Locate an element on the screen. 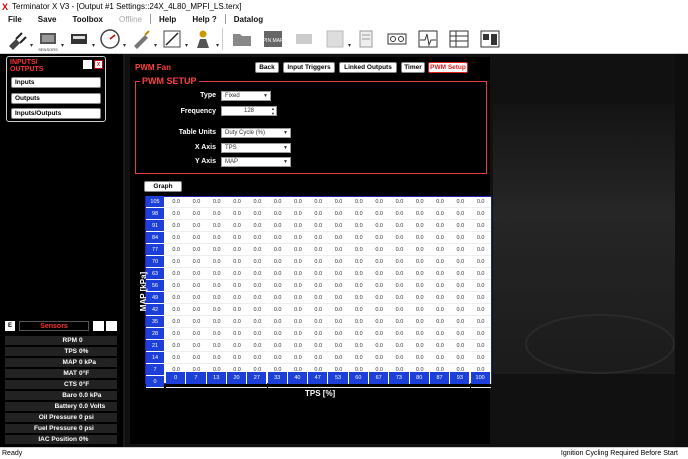 Image resolution: width=688 pixels, height=459 pixels. y-axis-cell: 49 is located at coordinates (155, 298).